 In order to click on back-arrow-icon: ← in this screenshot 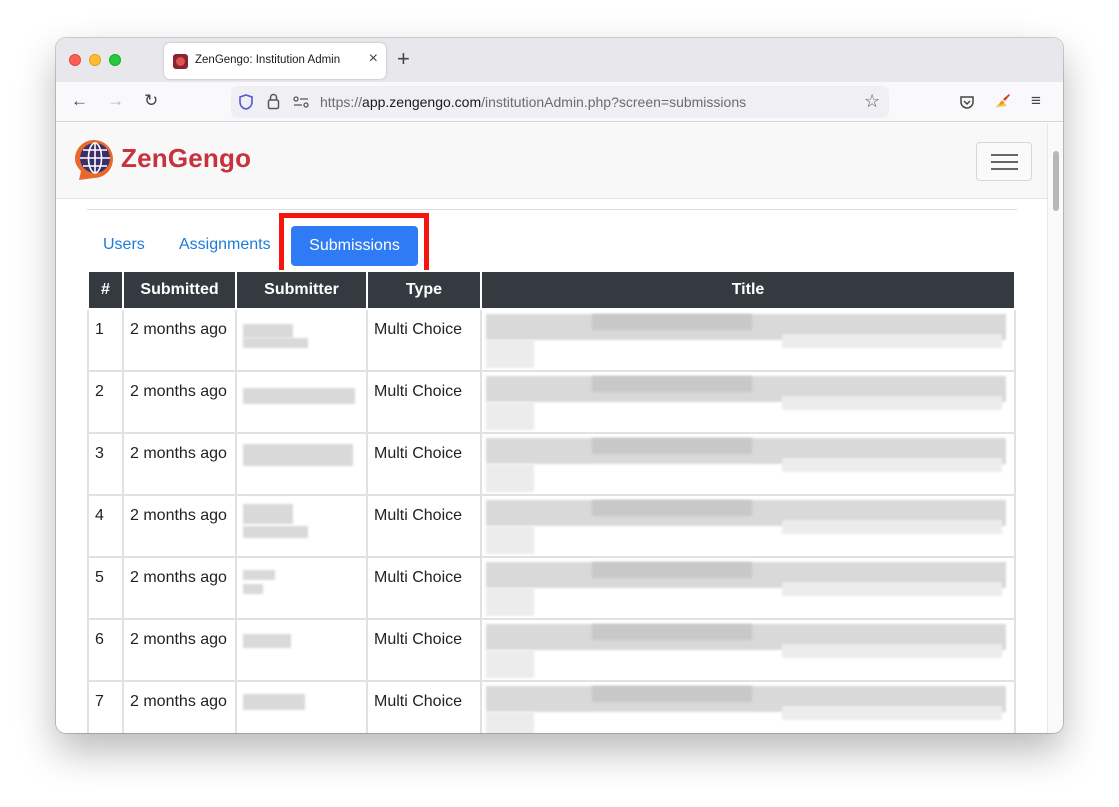, I will do `click(79, 101)`.